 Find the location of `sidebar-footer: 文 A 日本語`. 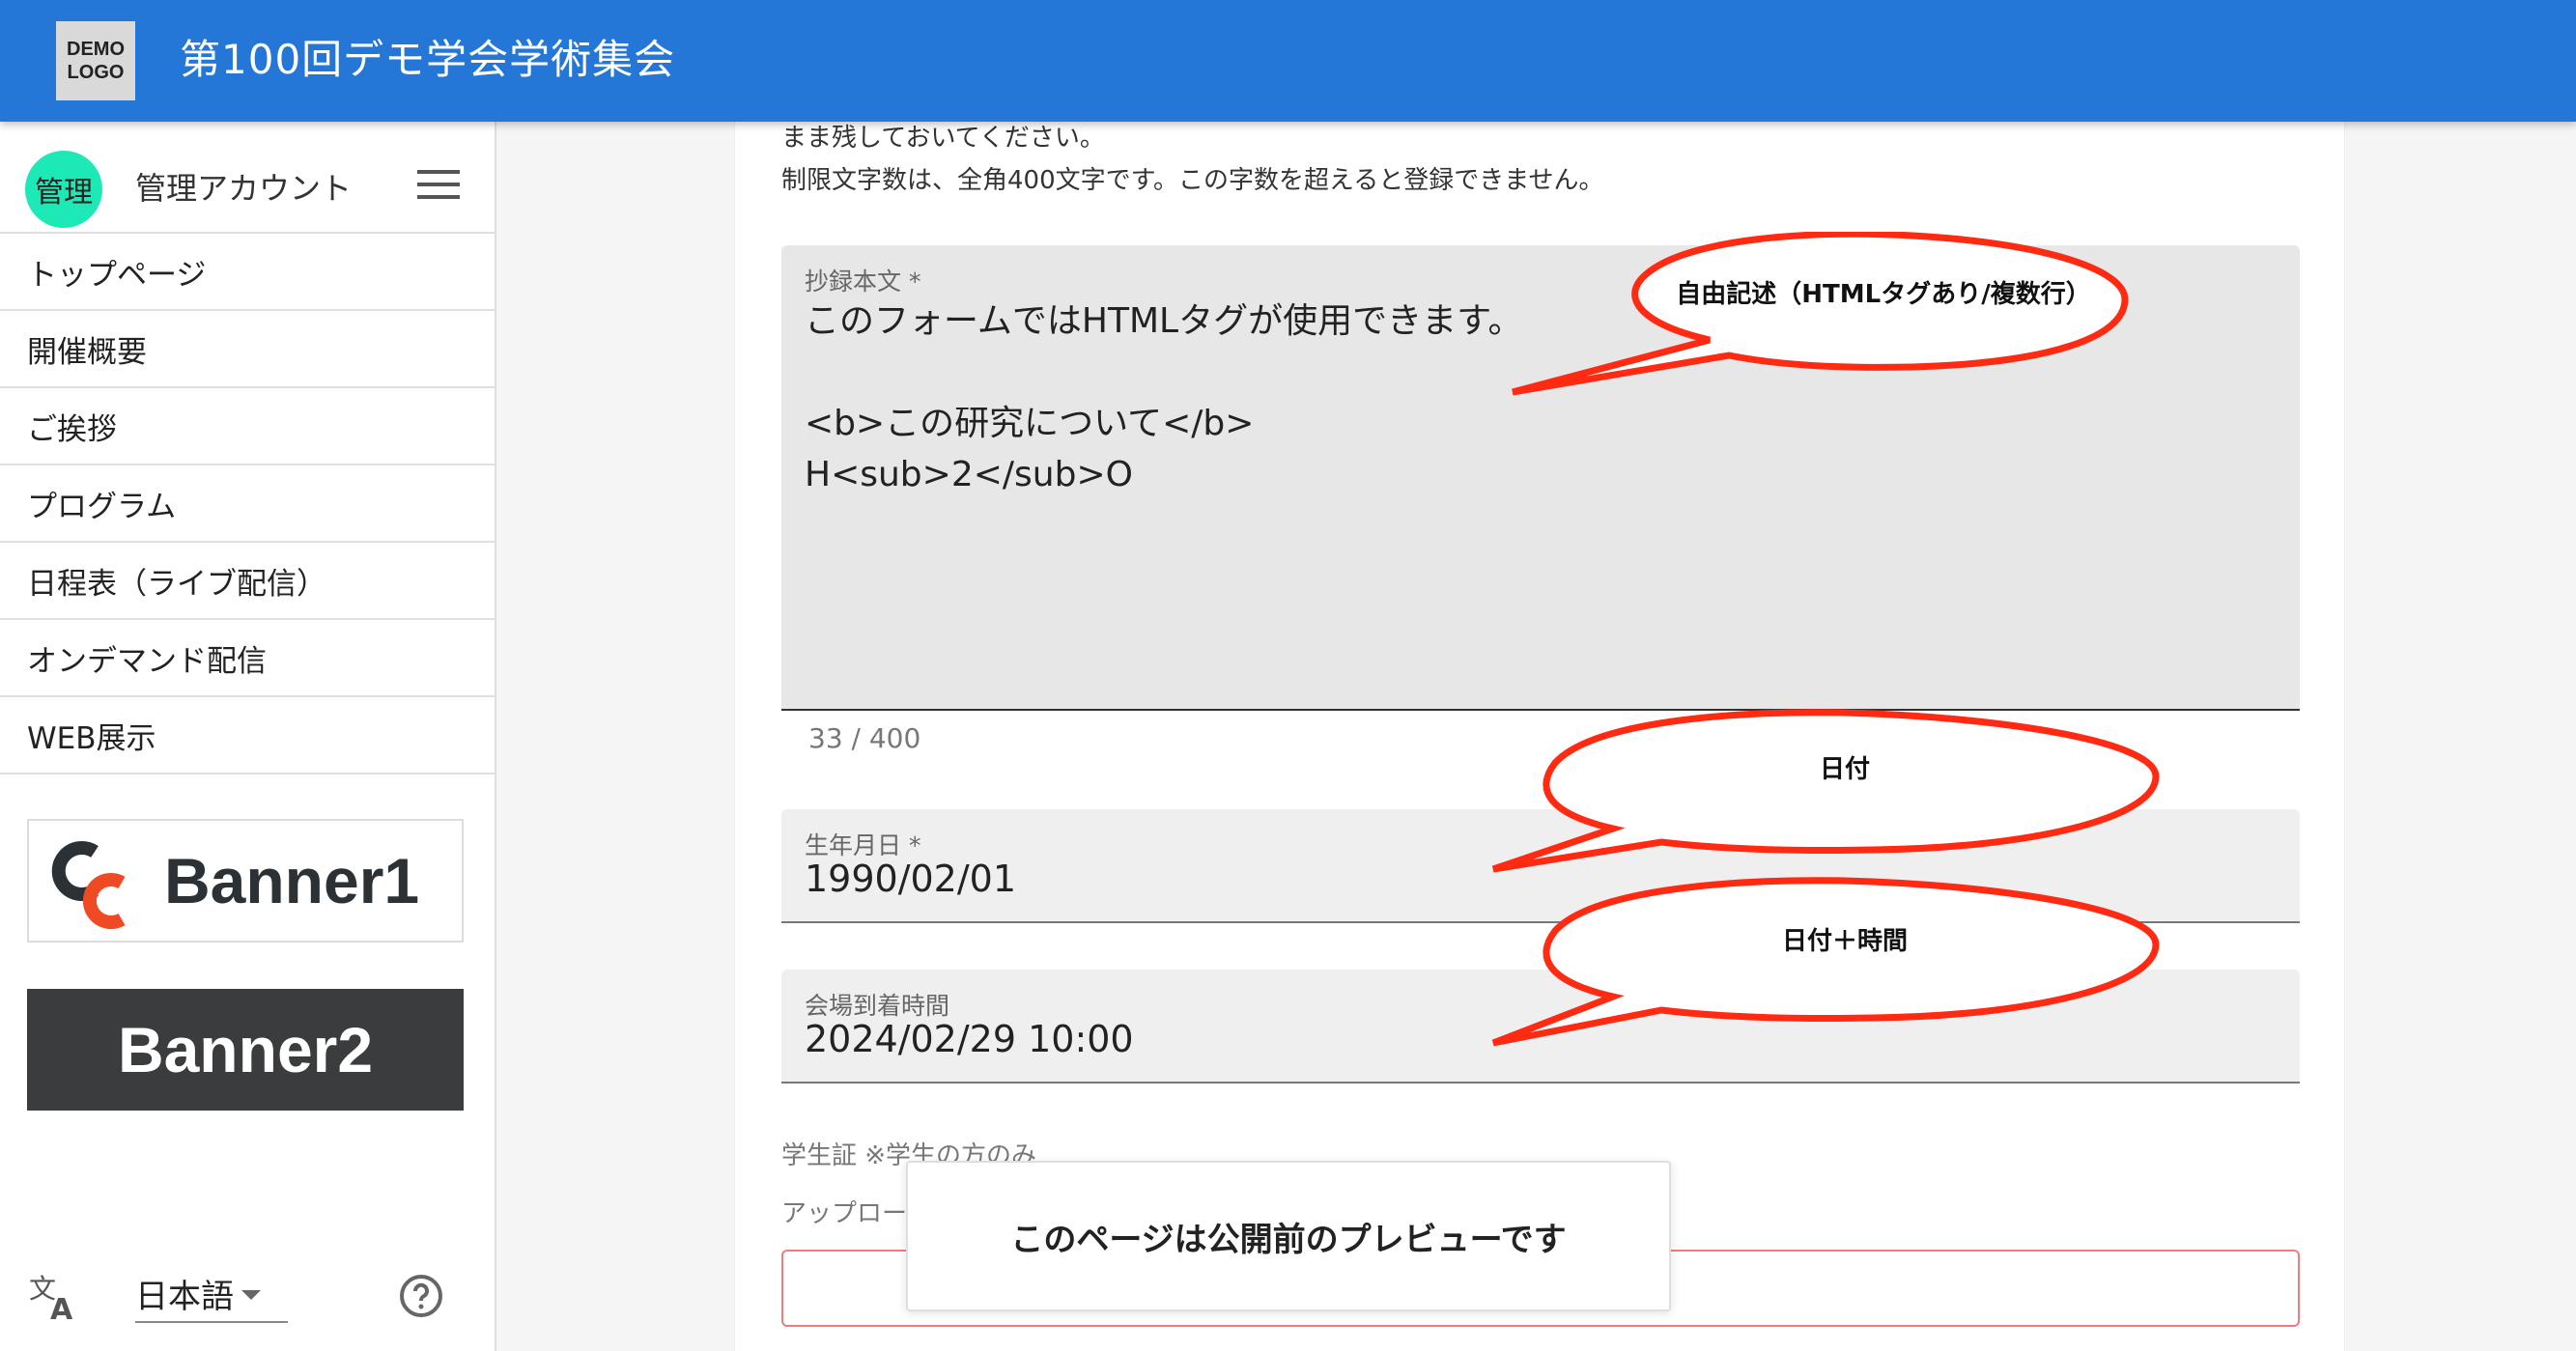

sidebar-footer: 文 A 日本語 is located at coordinates (247, 1299).